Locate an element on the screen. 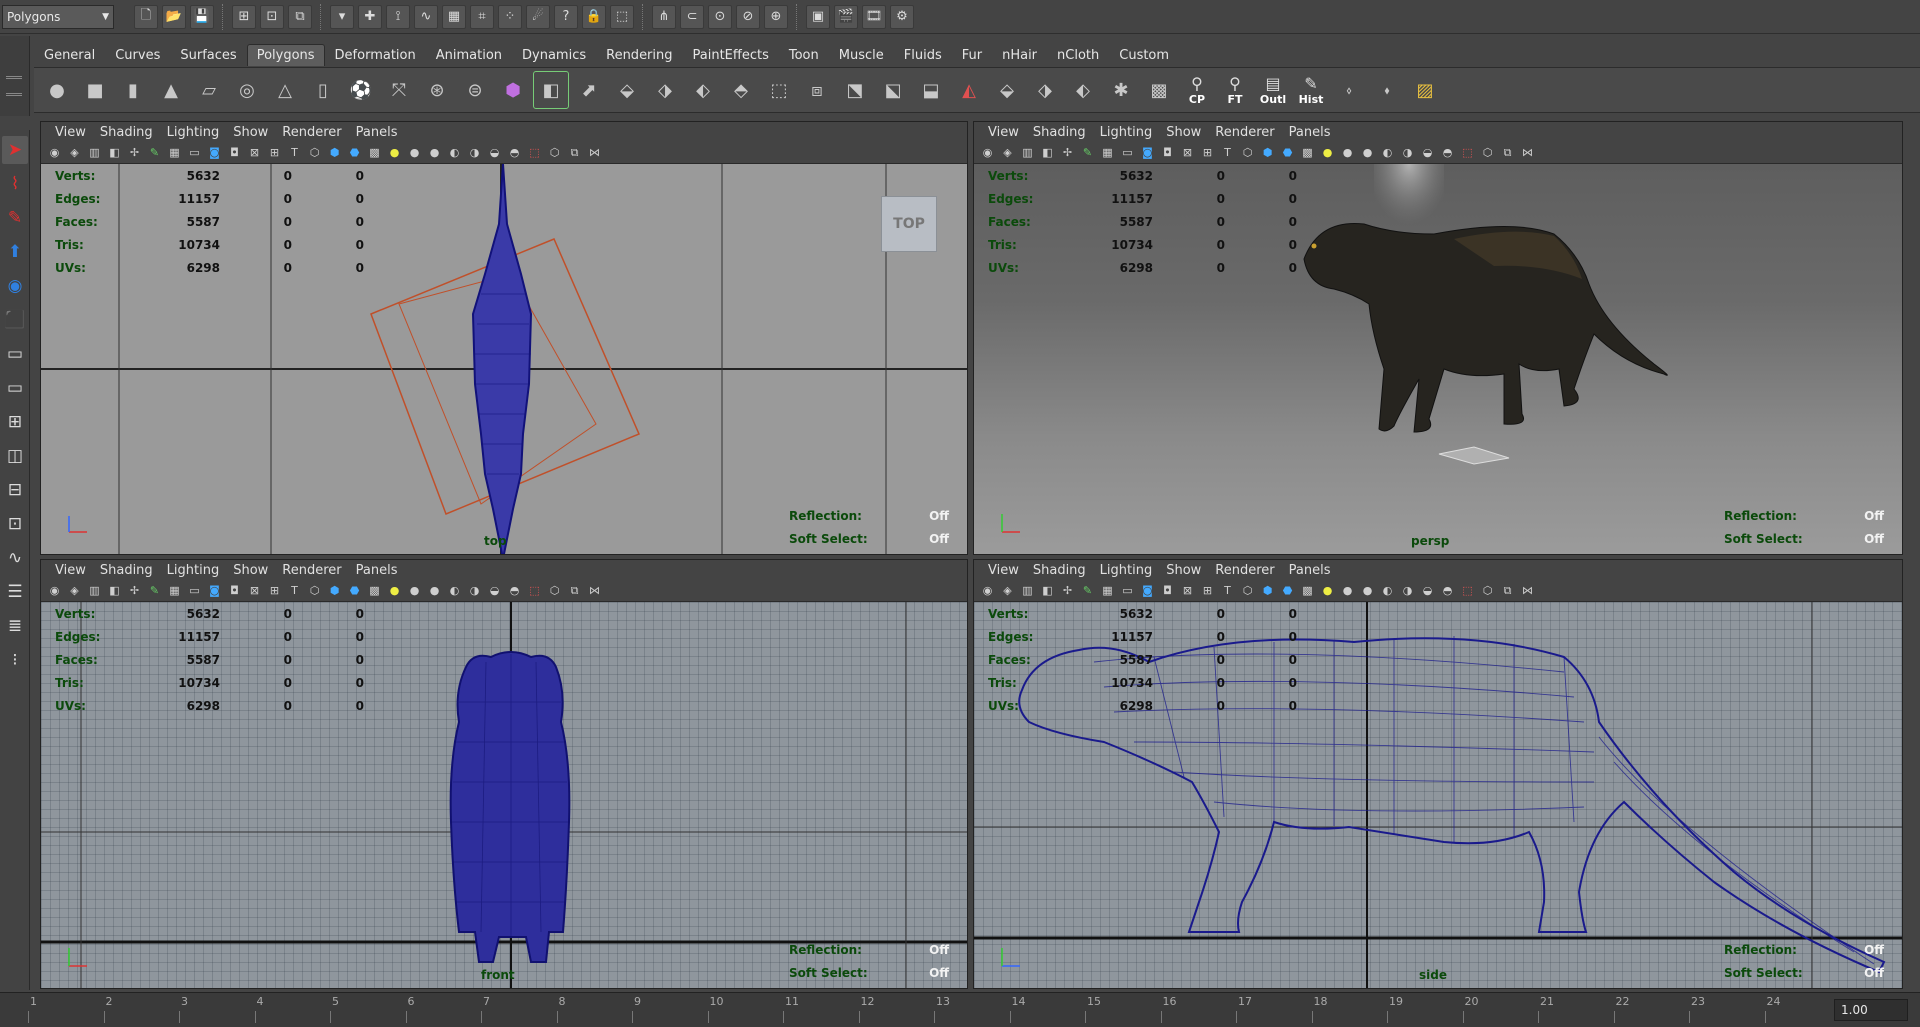 Image resolution: width=1920 pixels, height=1027 pixels. shelf-tab-surfaces: Surfaces is located at coordinates (208, 55).